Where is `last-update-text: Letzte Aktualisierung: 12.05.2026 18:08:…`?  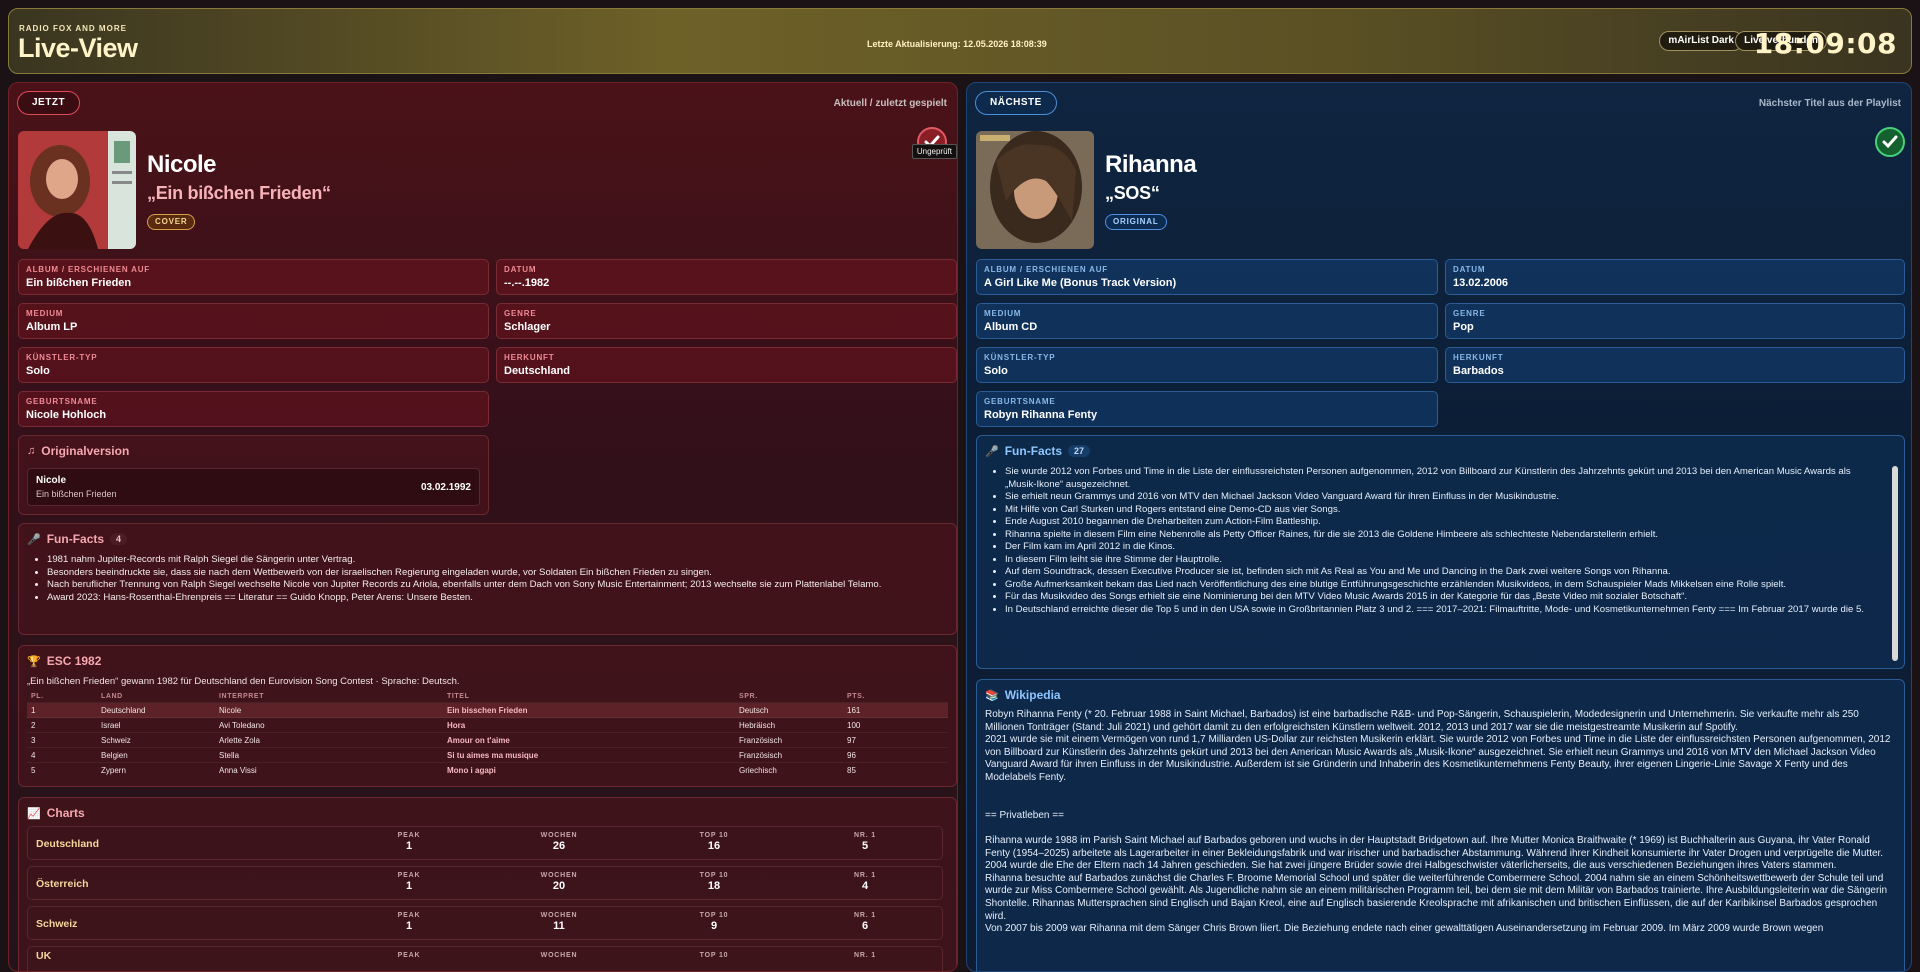
last-update-text: Letzte Aktualisierung: 12.05.2026 18:08:… is located at coordinates (957, 44).